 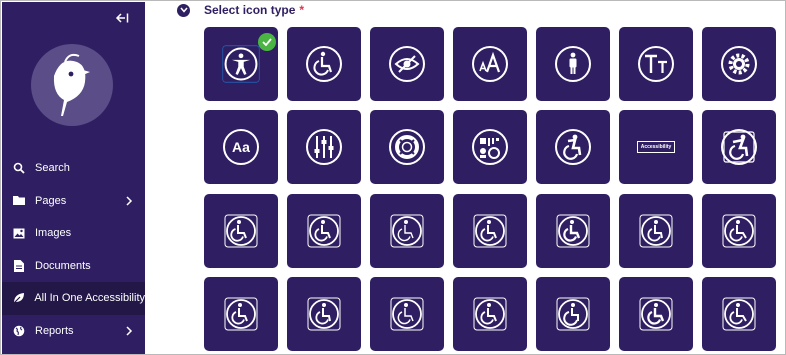 What do you see at coordinates (72, 85) in the screenshot?
I see `logo` at bounding box center [72, 85].